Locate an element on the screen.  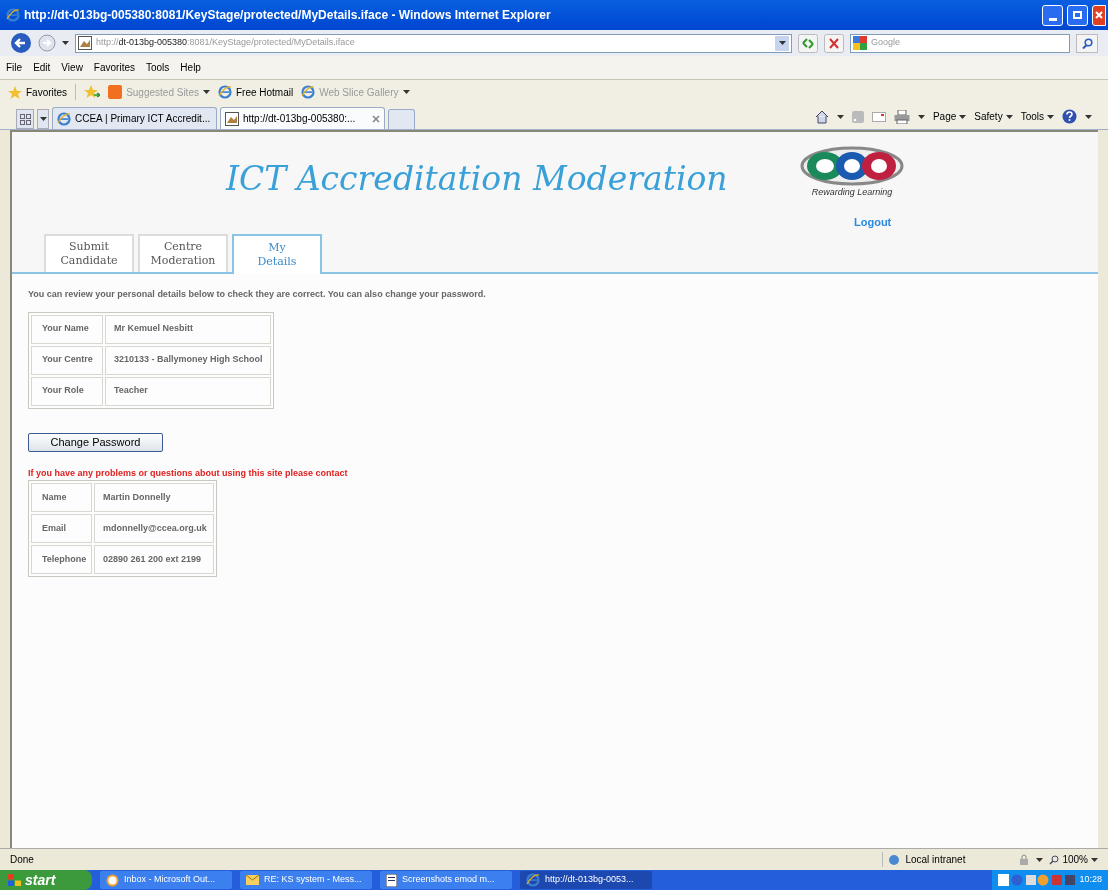
change-password-button: Change Password is located at coordinates (95, 442).